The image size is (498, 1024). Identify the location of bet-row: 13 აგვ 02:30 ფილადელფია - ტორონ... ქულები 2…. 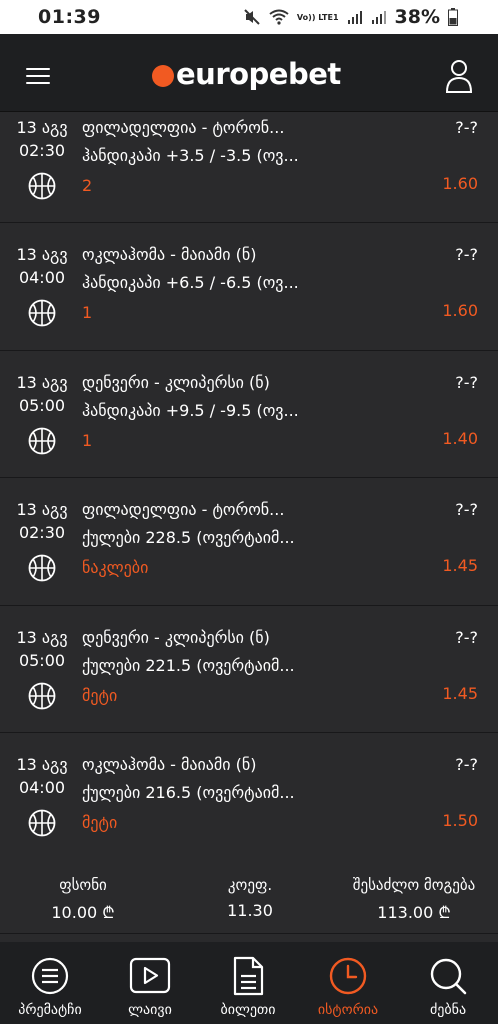
(249, 542).